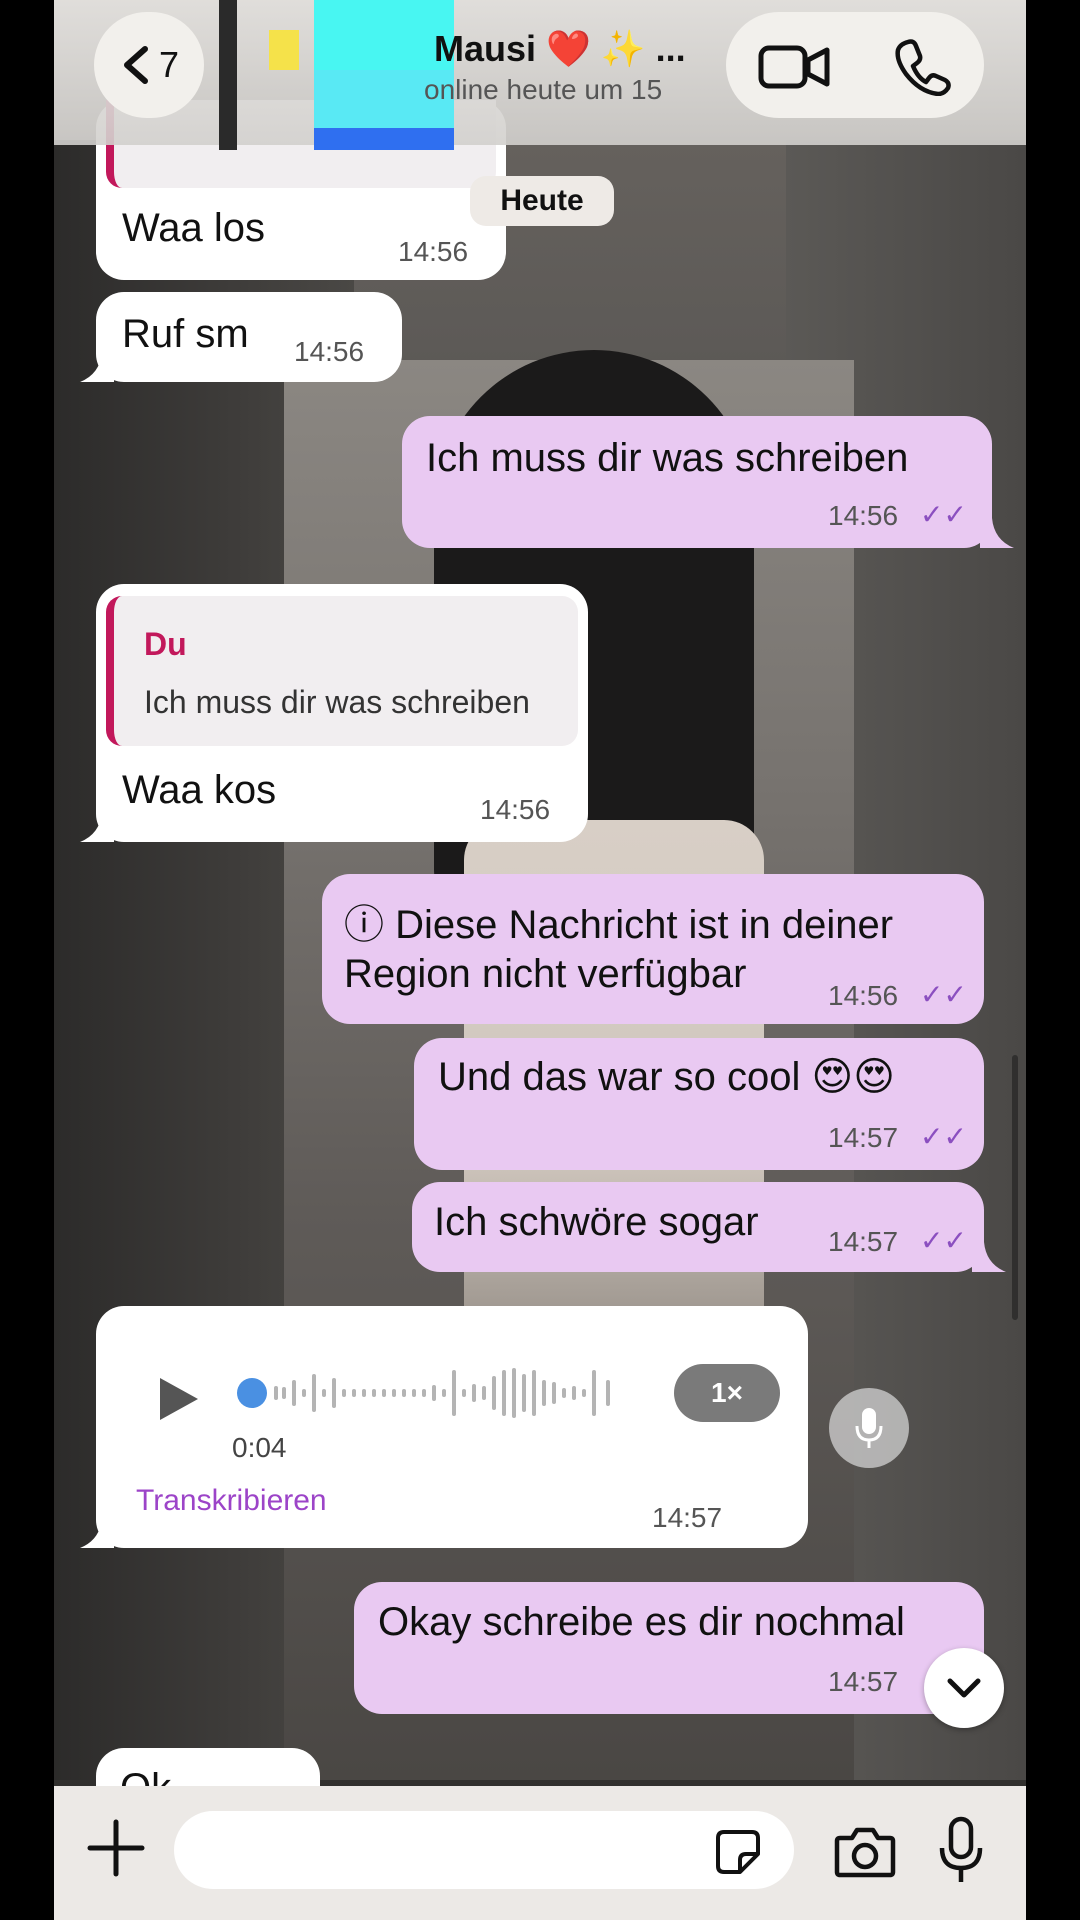  What do you see at coordinates (194, 228) in the screenshot?
I see `message-text: Waa los` at bounding box center [194, 228].